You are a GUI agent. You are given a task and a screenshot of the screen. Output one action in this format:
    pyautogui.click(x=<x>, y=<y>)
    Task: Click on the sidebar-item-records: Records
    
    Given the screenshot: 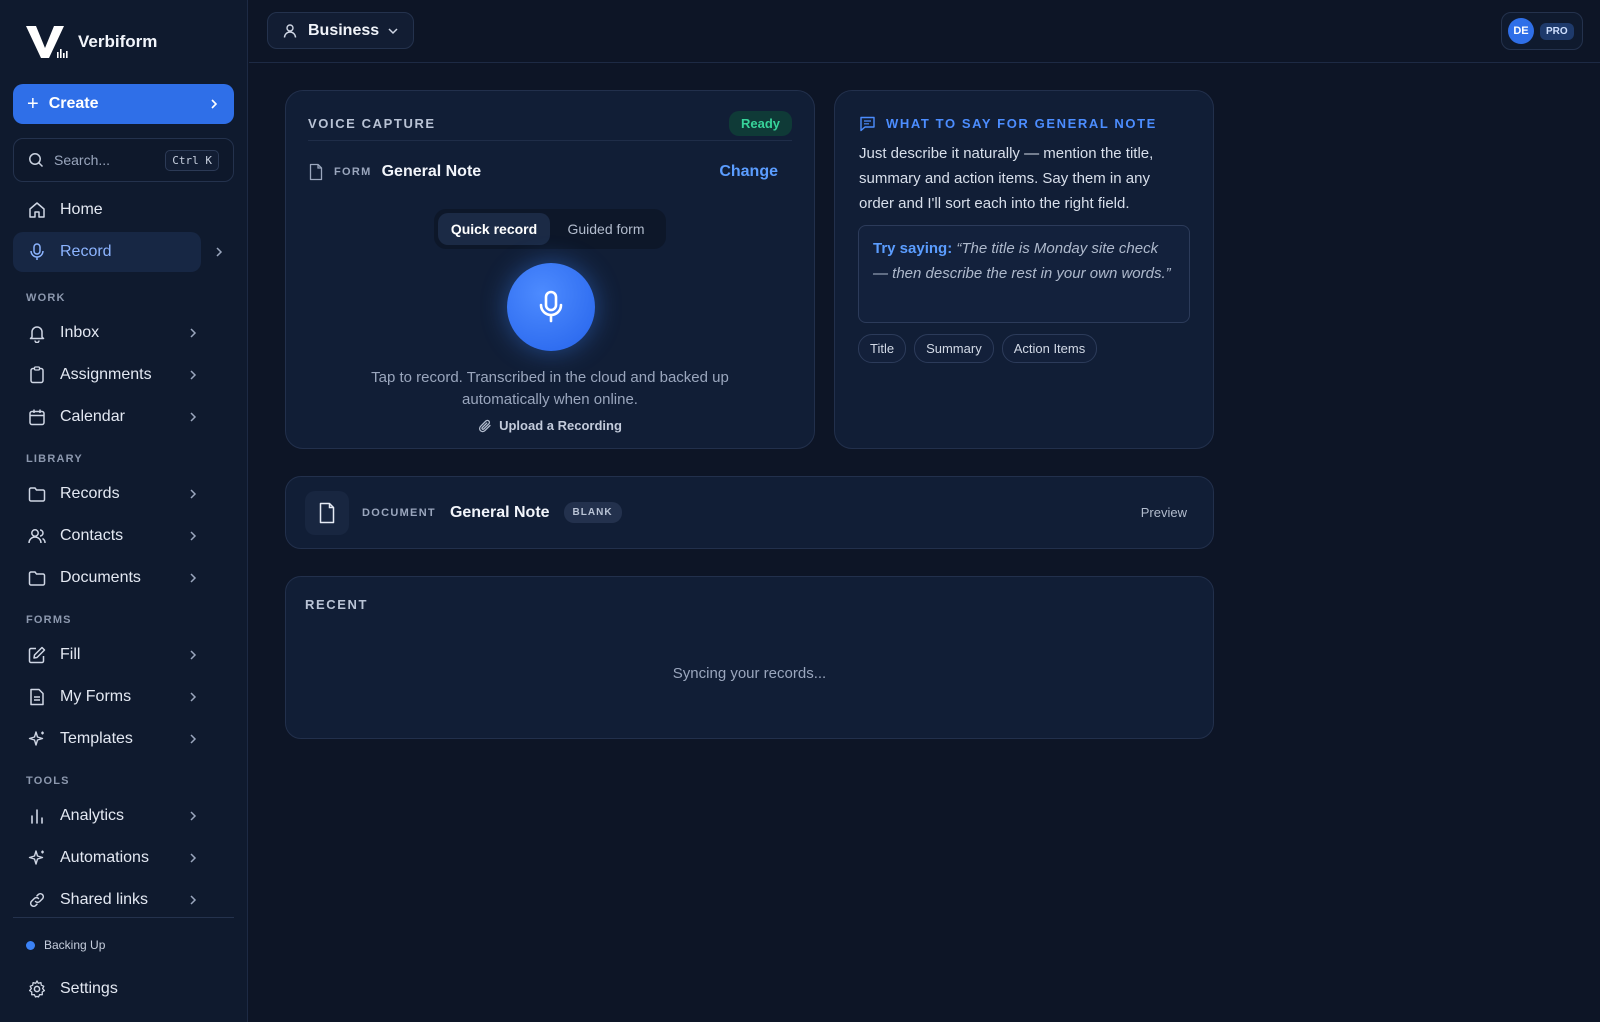 What is the action you would take?
    pyautogui.click(x=123, y=494)
    